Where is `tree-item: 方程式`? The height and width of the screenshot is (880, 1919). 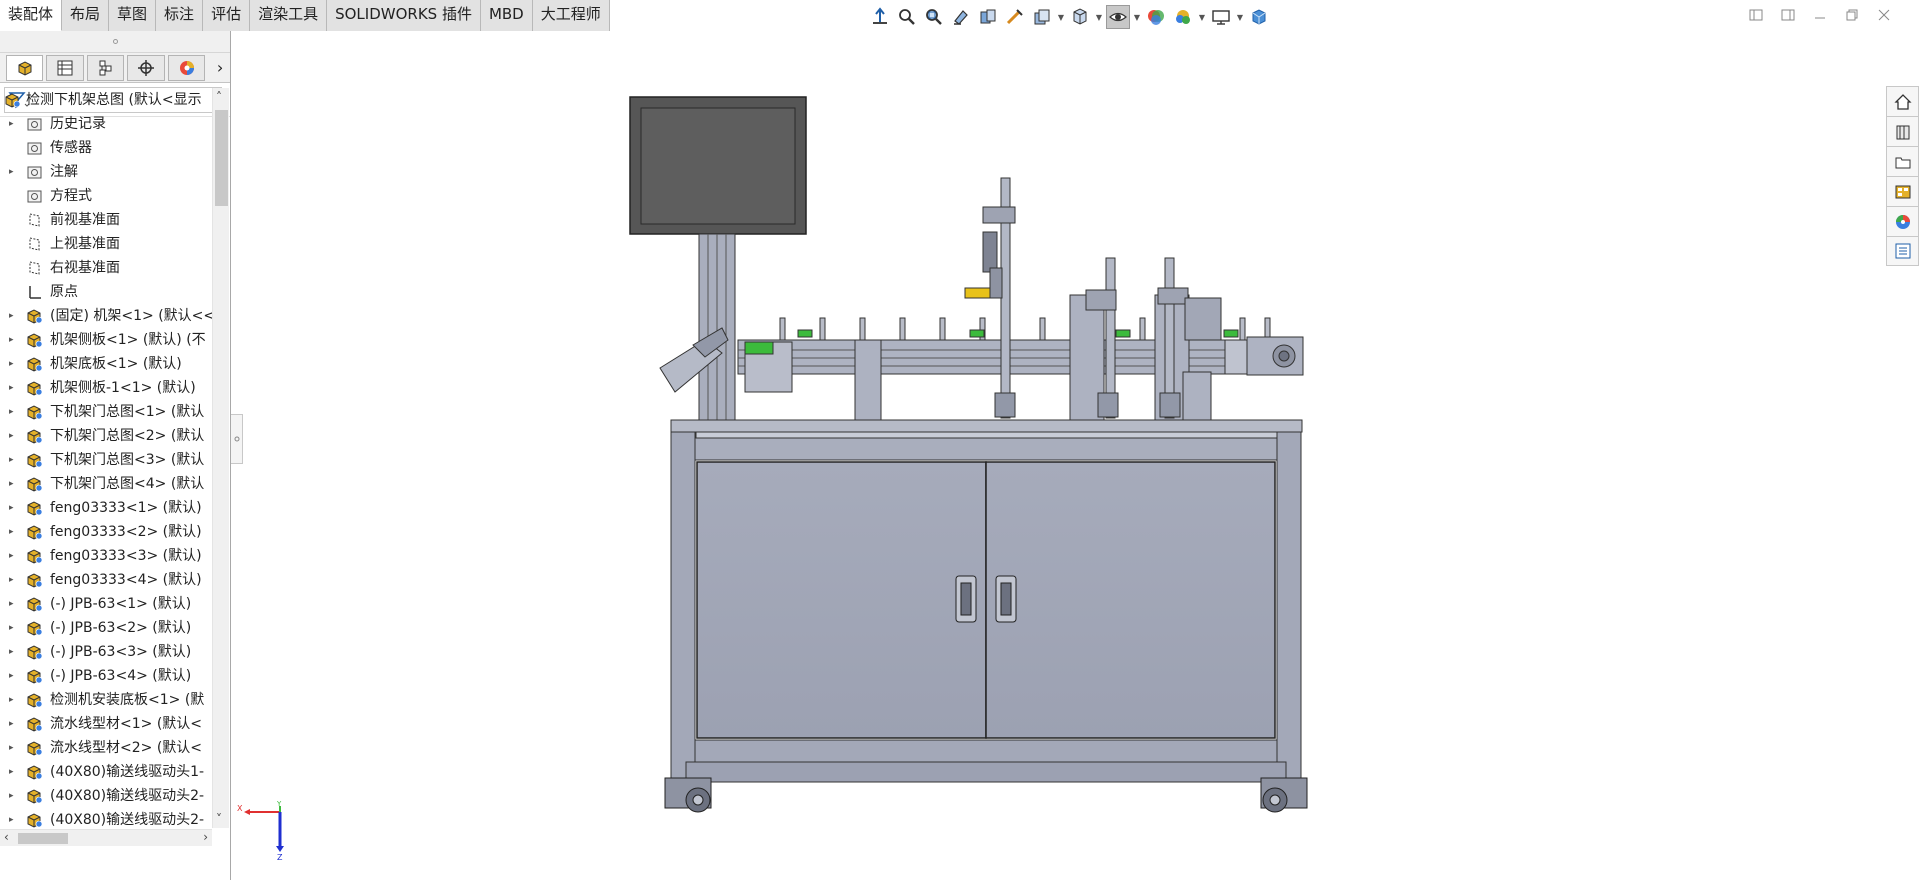
tree-item: 方程式 is located at coordinates (106, 196).